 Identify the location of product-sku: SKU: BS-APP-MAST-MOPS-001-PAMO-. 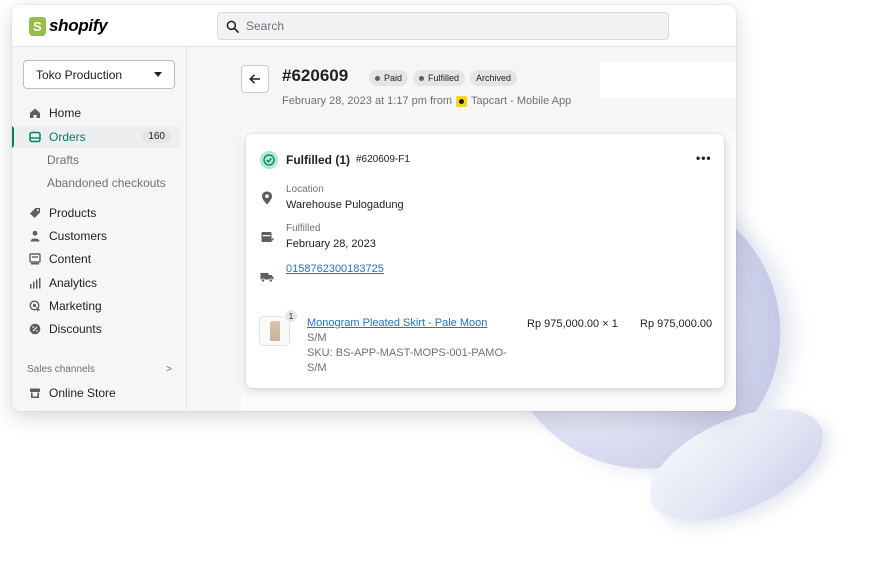
(407, 353).